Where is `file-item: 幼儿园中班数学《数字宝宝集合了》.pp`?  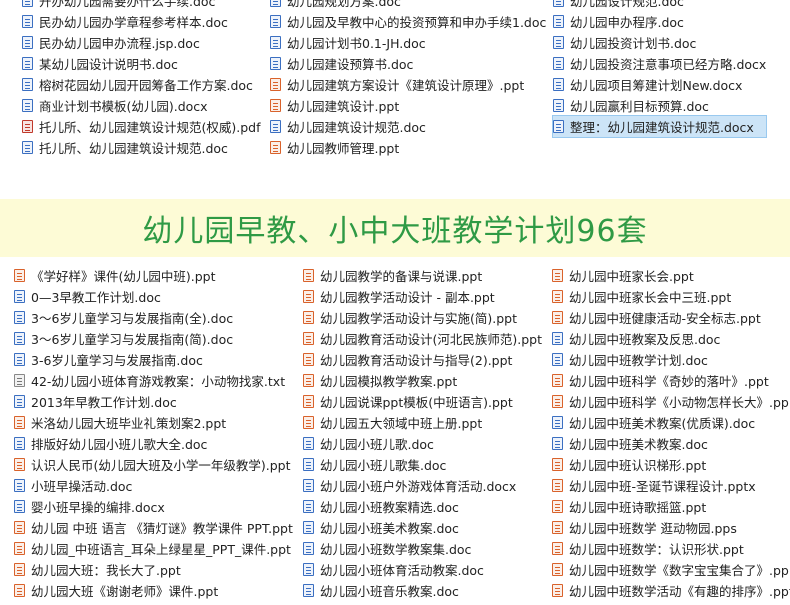
file-item: 幼儿园中班数学《数字宝宝集合了》.pp is located at coordinates (671, 569).